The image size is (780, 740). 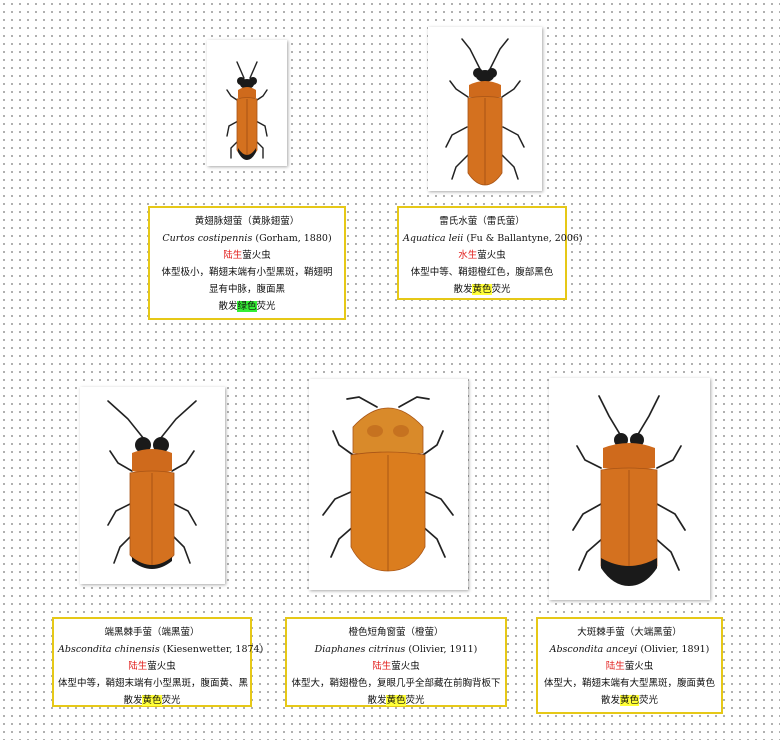 What do you see at coordinates (629, 683) in the screenshot?
I see `description-line: 体型大，鞘翅末端有大型黑斑，腹面黄色` at bounding box center [629, 683].